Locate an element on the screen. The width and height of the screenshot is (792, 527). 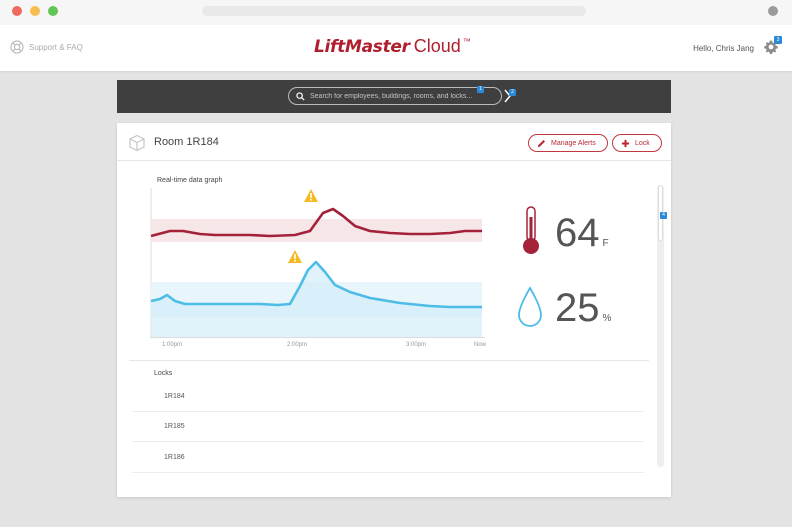
support-faq-label: Support & FAQ is located at coordinates (56, 47).